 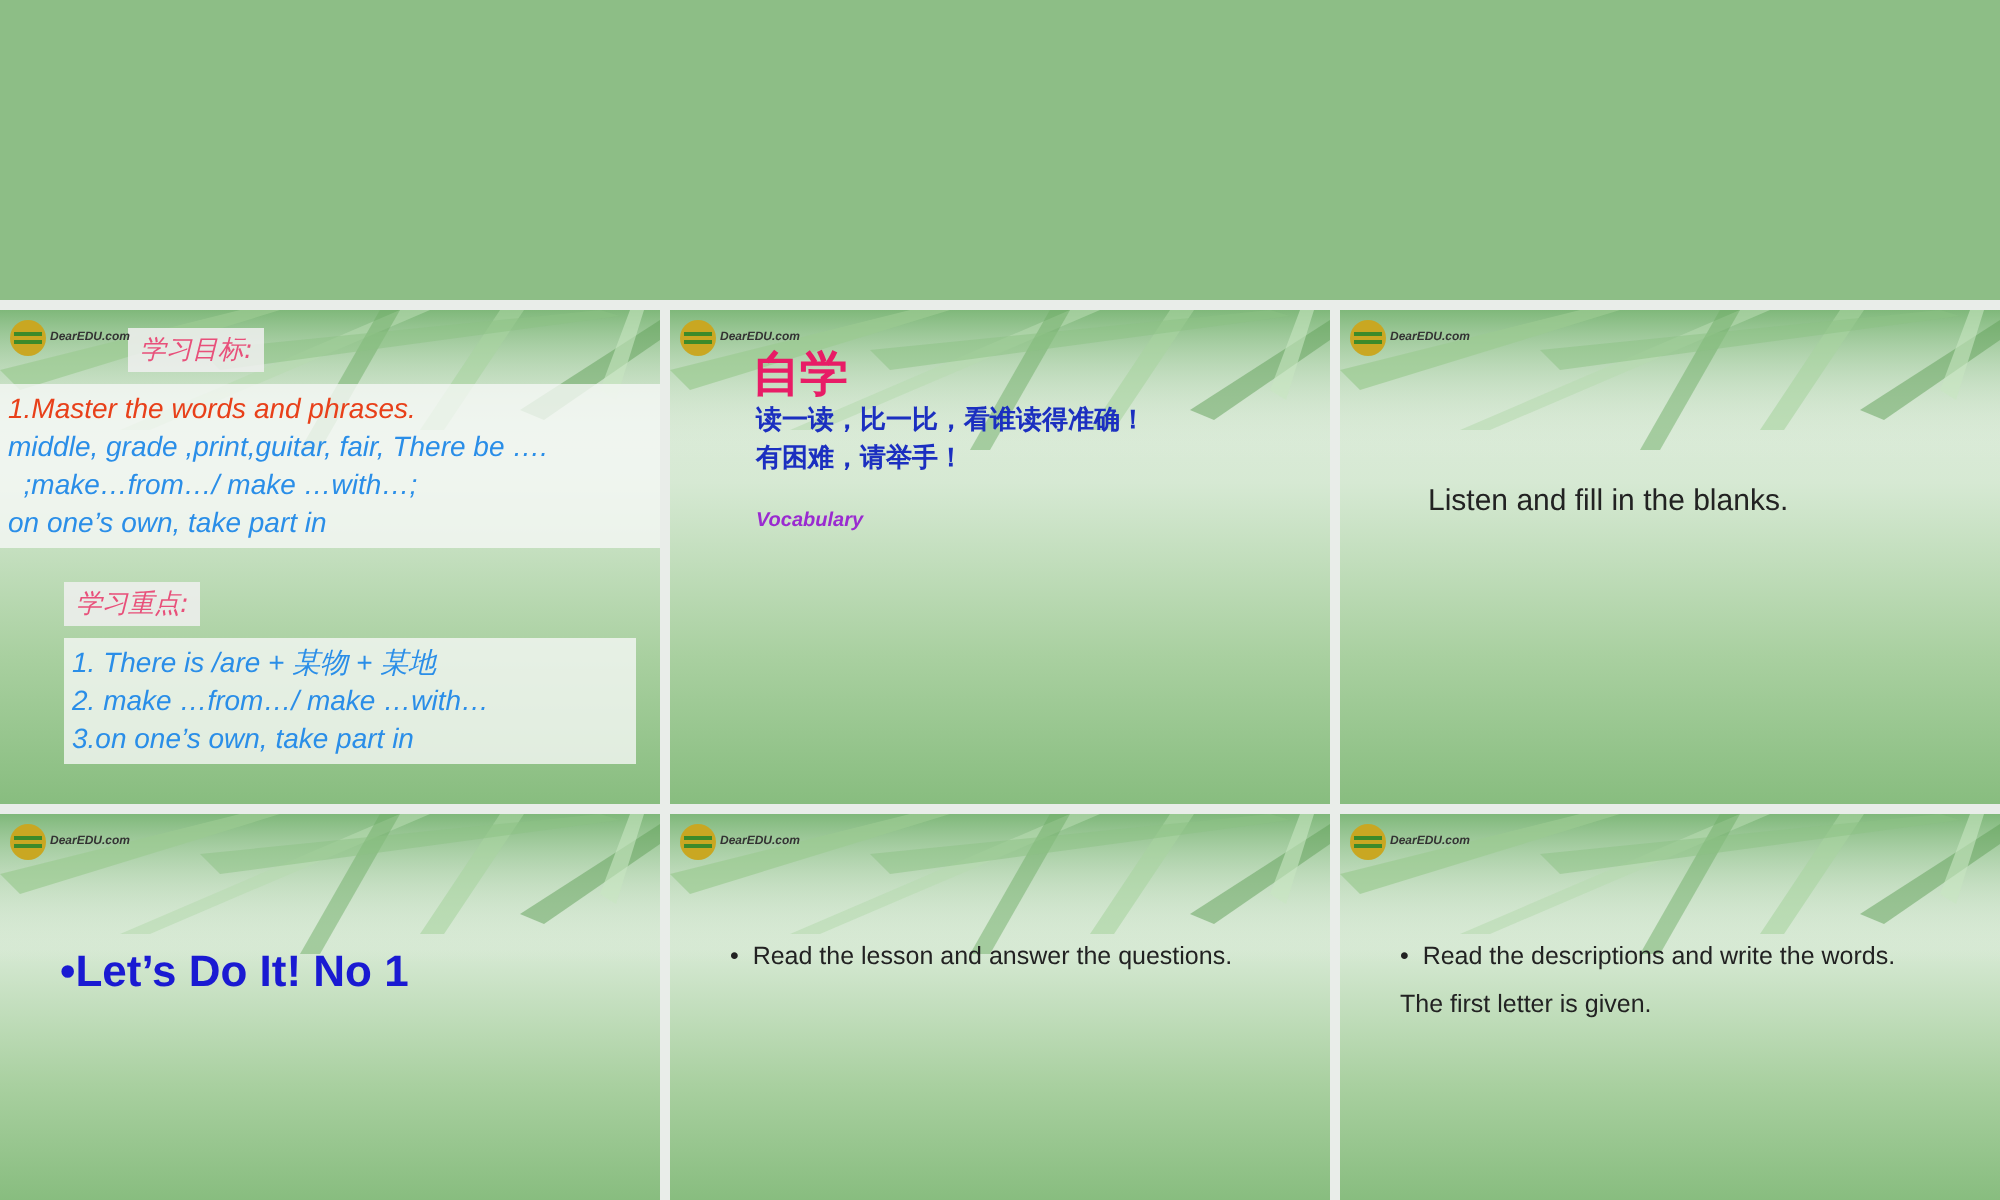 What do you see at coordinates (168, 523) in the screenshot?
I see `text-line: on one’s own, take part in` at bounding box center [168, 523].